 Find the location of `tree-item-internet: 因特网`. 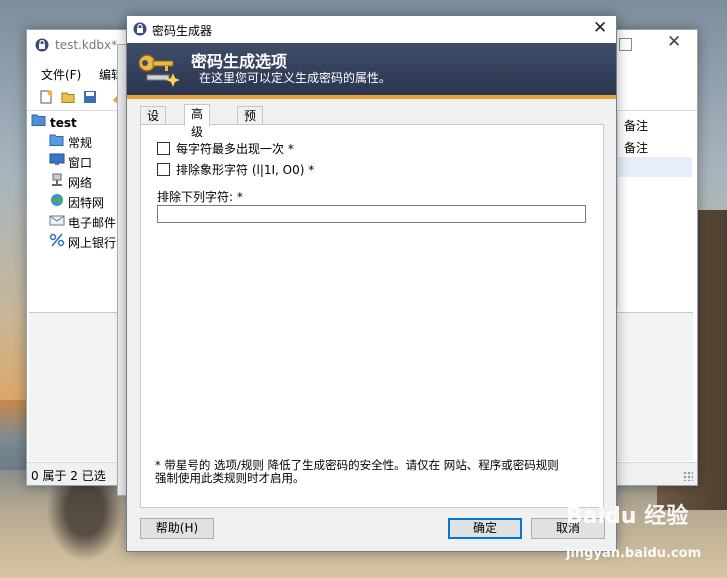

tree-item-internet: 因特网 is located at coordinates (76, 202).